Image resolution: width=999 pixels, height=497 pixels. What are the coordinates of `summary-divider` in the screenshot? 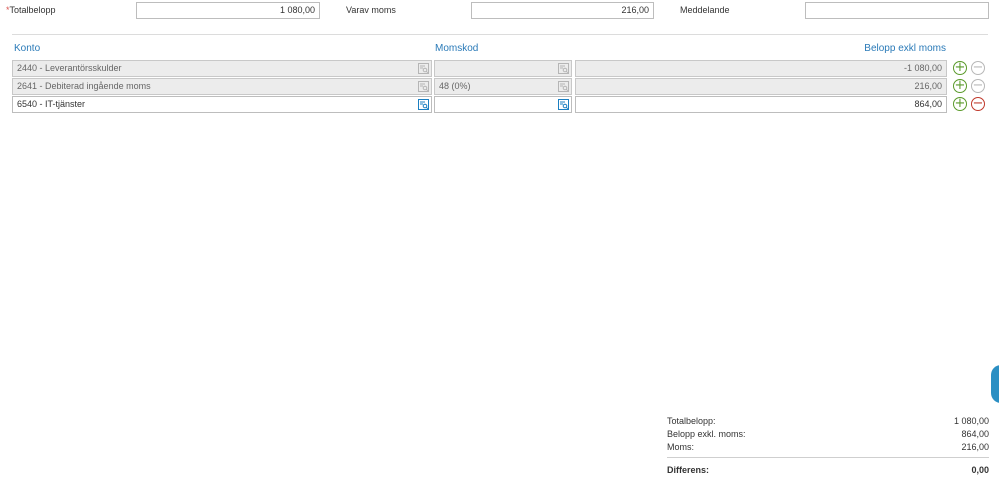 It's located at (828, 457).